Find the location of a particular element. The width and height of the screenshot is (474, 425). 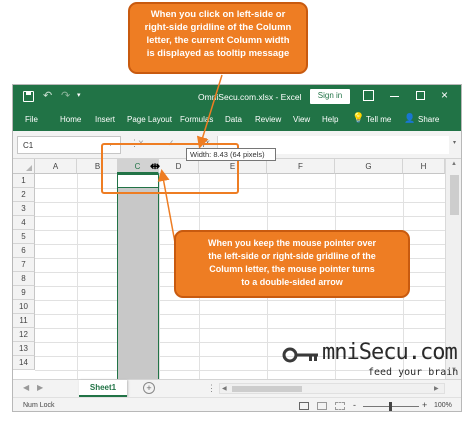

callout-top-line: letter, the current Column width is located at coordinates (218, 40).